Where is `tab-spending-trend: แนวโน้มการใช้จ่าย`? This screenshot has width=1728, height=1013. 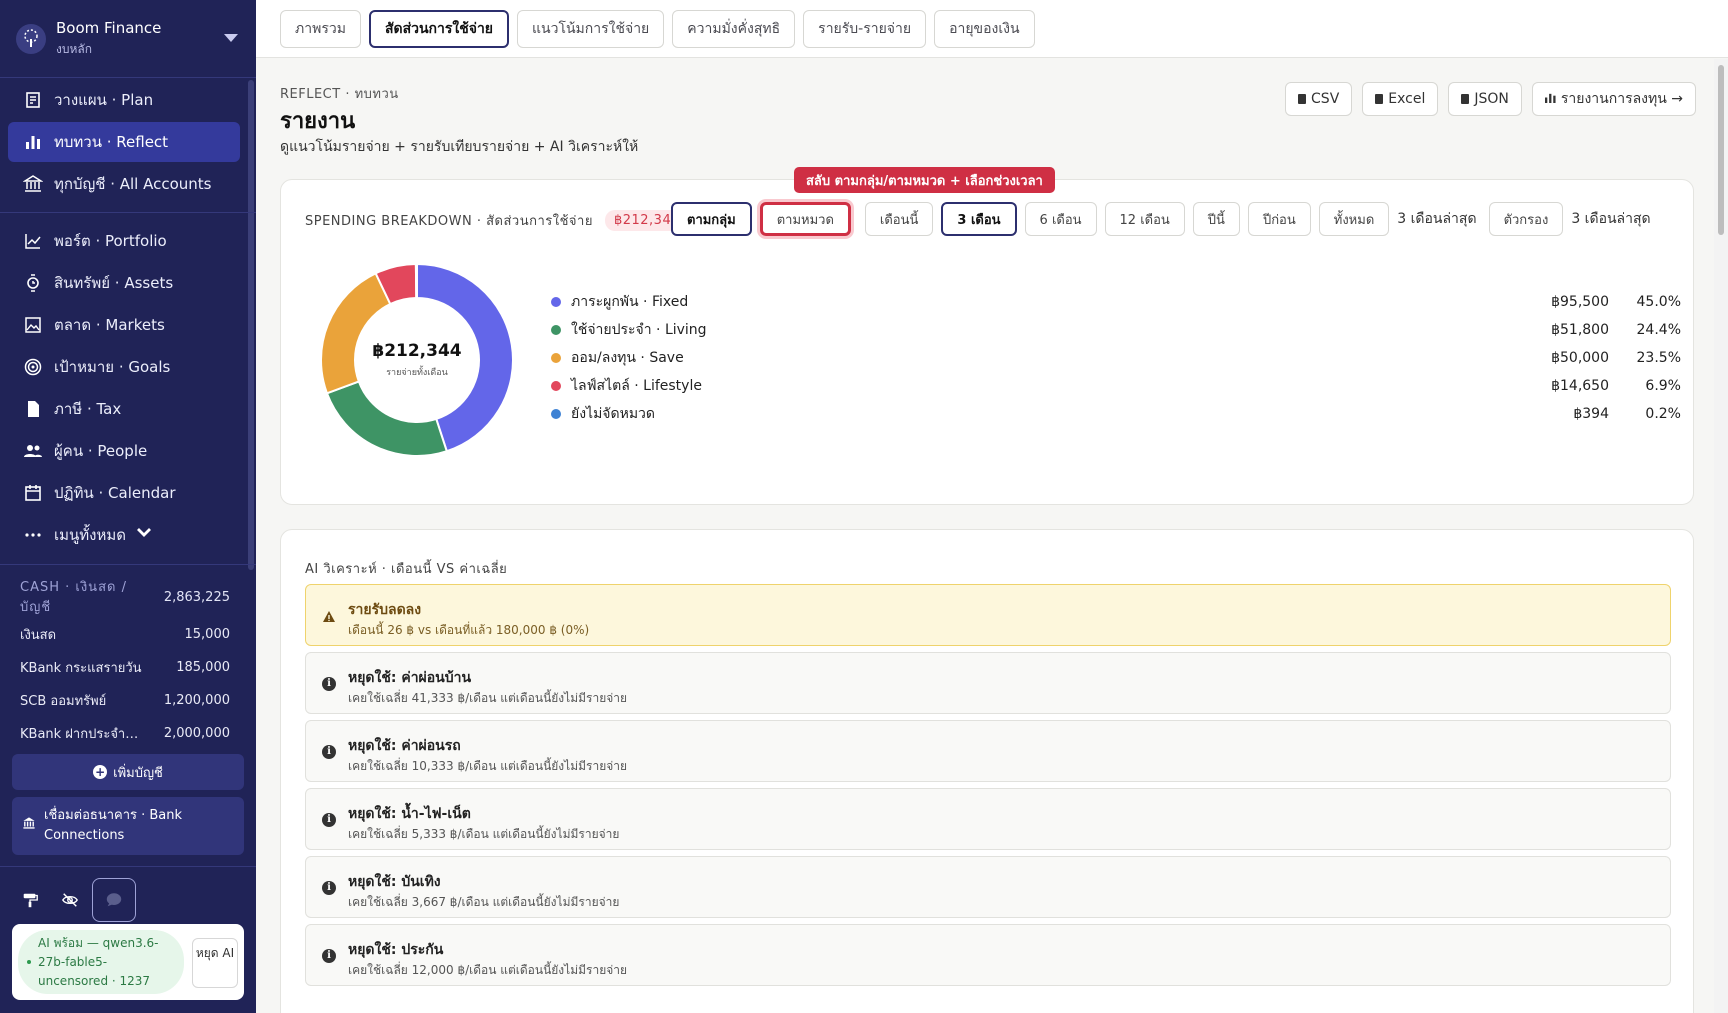
tab-spending-trend: แนวโน้มการใช้จ่าย is located at coordinates (591, 29).